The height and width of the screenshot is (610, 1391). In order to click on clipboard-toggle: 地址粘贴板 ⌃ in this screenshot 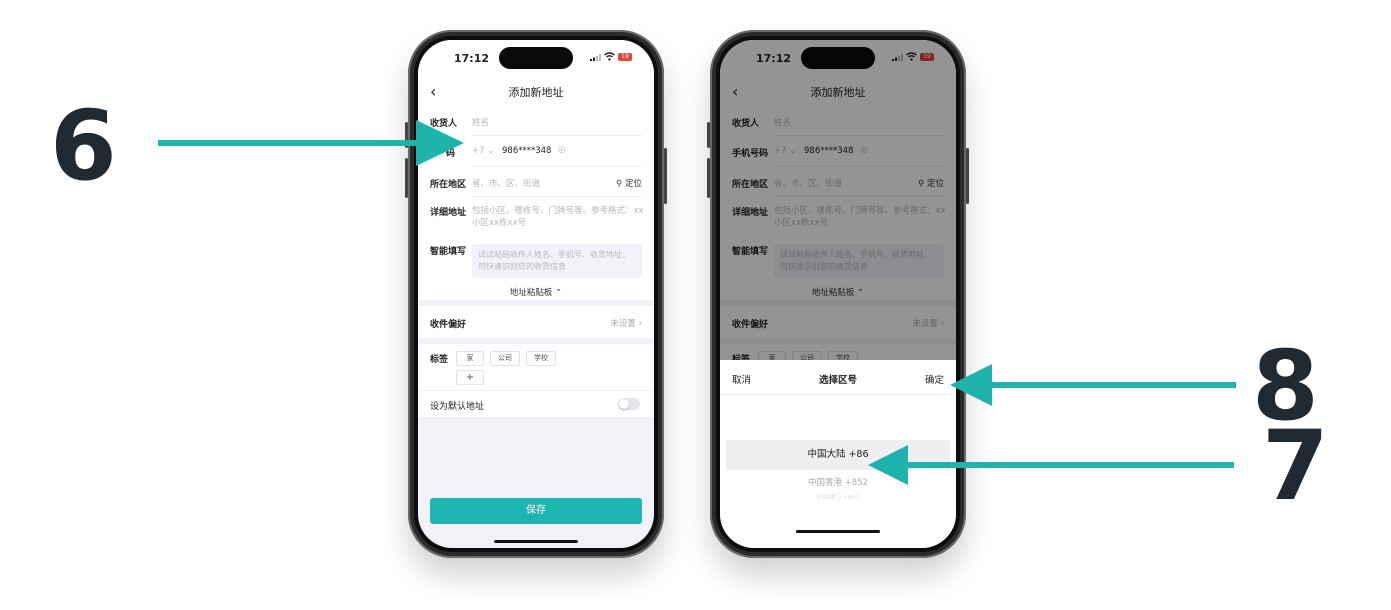, I will do `click(536, 292)`.